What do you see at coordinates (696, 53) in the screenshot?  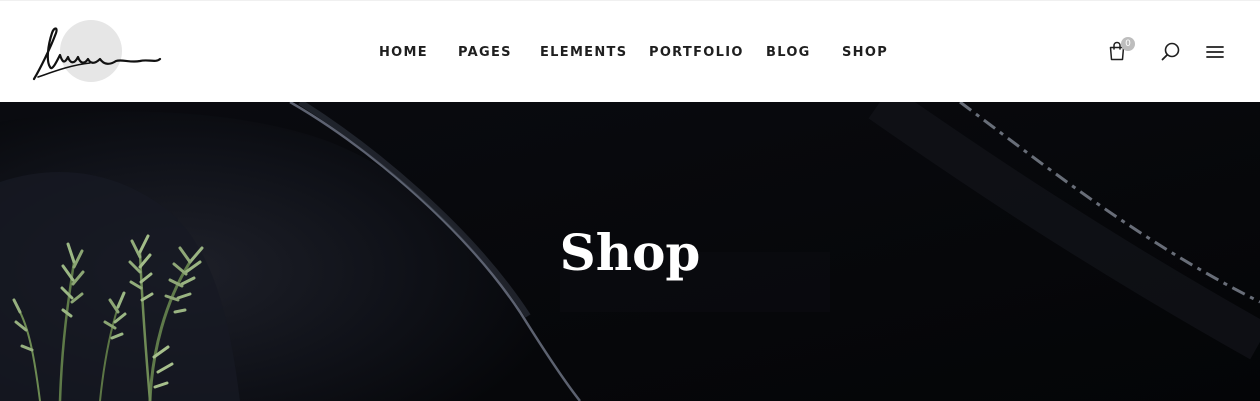 I see `nav-item-portfolio: PORTFOLIO` at bounding box center [696, 53].